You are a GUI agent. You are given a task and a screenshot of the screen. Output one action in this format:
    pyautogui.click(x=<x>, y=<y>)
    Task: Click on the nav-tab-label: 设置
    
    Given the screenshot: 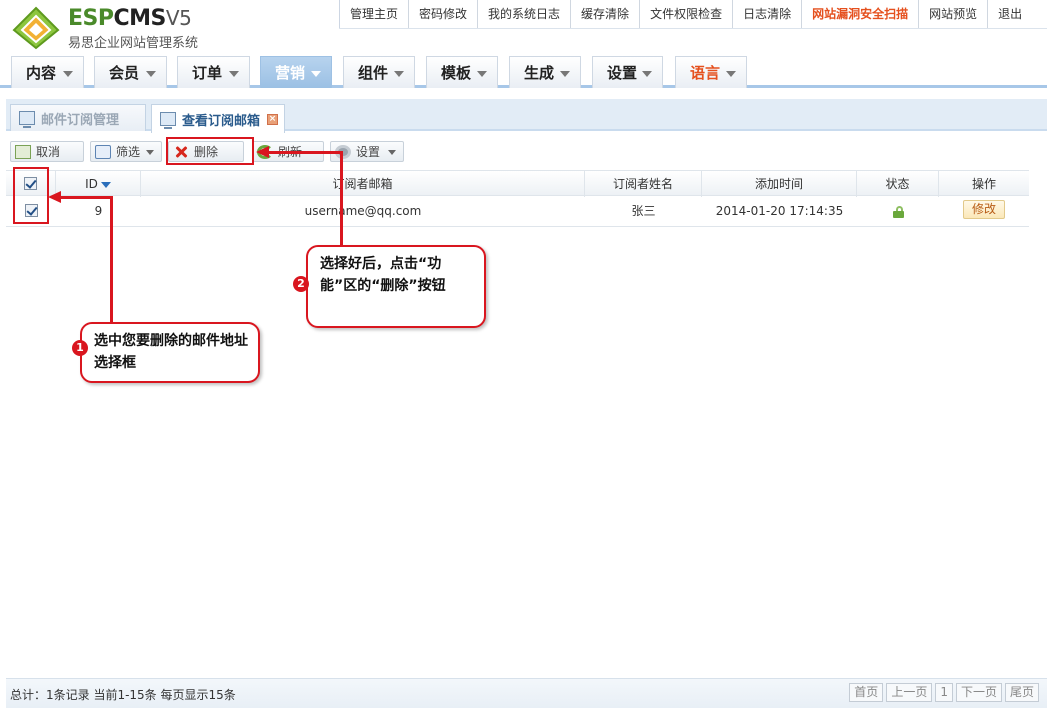 What is the action you would take?
    pyautogui.click(x=622, y=73)
    